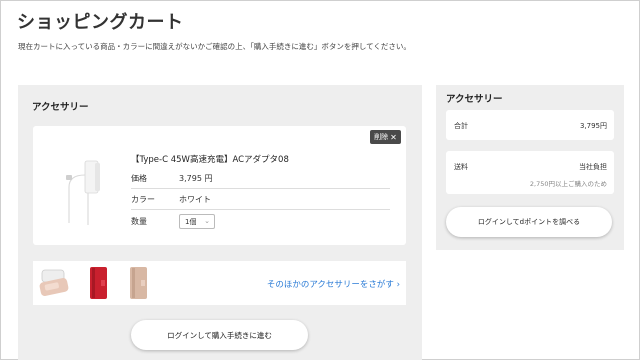 This screenshot has width=640, height=360. Describe the element at coordinates (381, 137) in the screenshot. I see `delete-label: 削除` at that location.